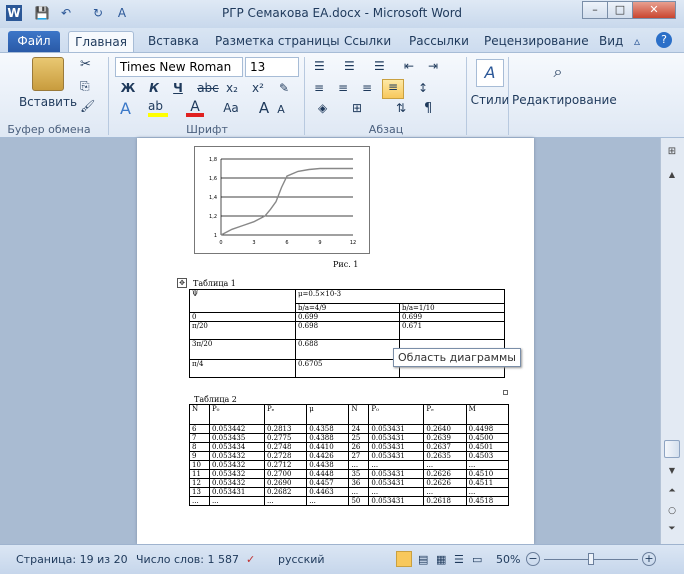 The height and width of the screenshot is (574, 684). I want to click on series-line, so click(286, 201).